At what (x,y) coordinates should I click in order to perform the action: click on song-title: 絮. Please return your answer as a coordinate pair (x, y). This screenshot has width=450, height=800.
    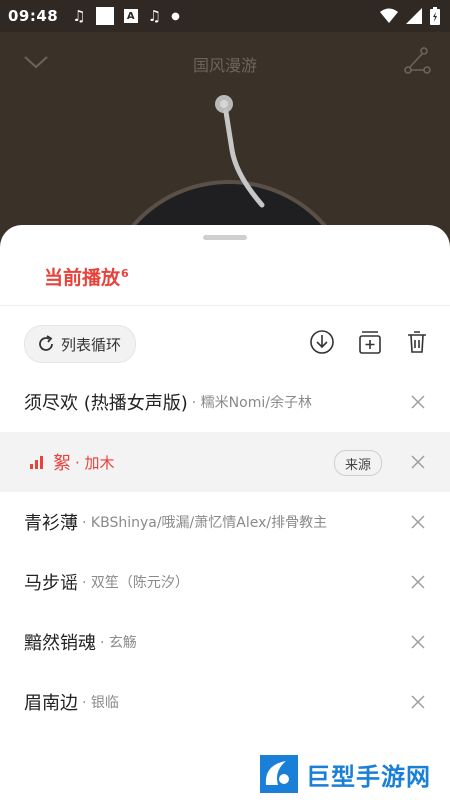
    Looking at the image, I should click on (62, 463).